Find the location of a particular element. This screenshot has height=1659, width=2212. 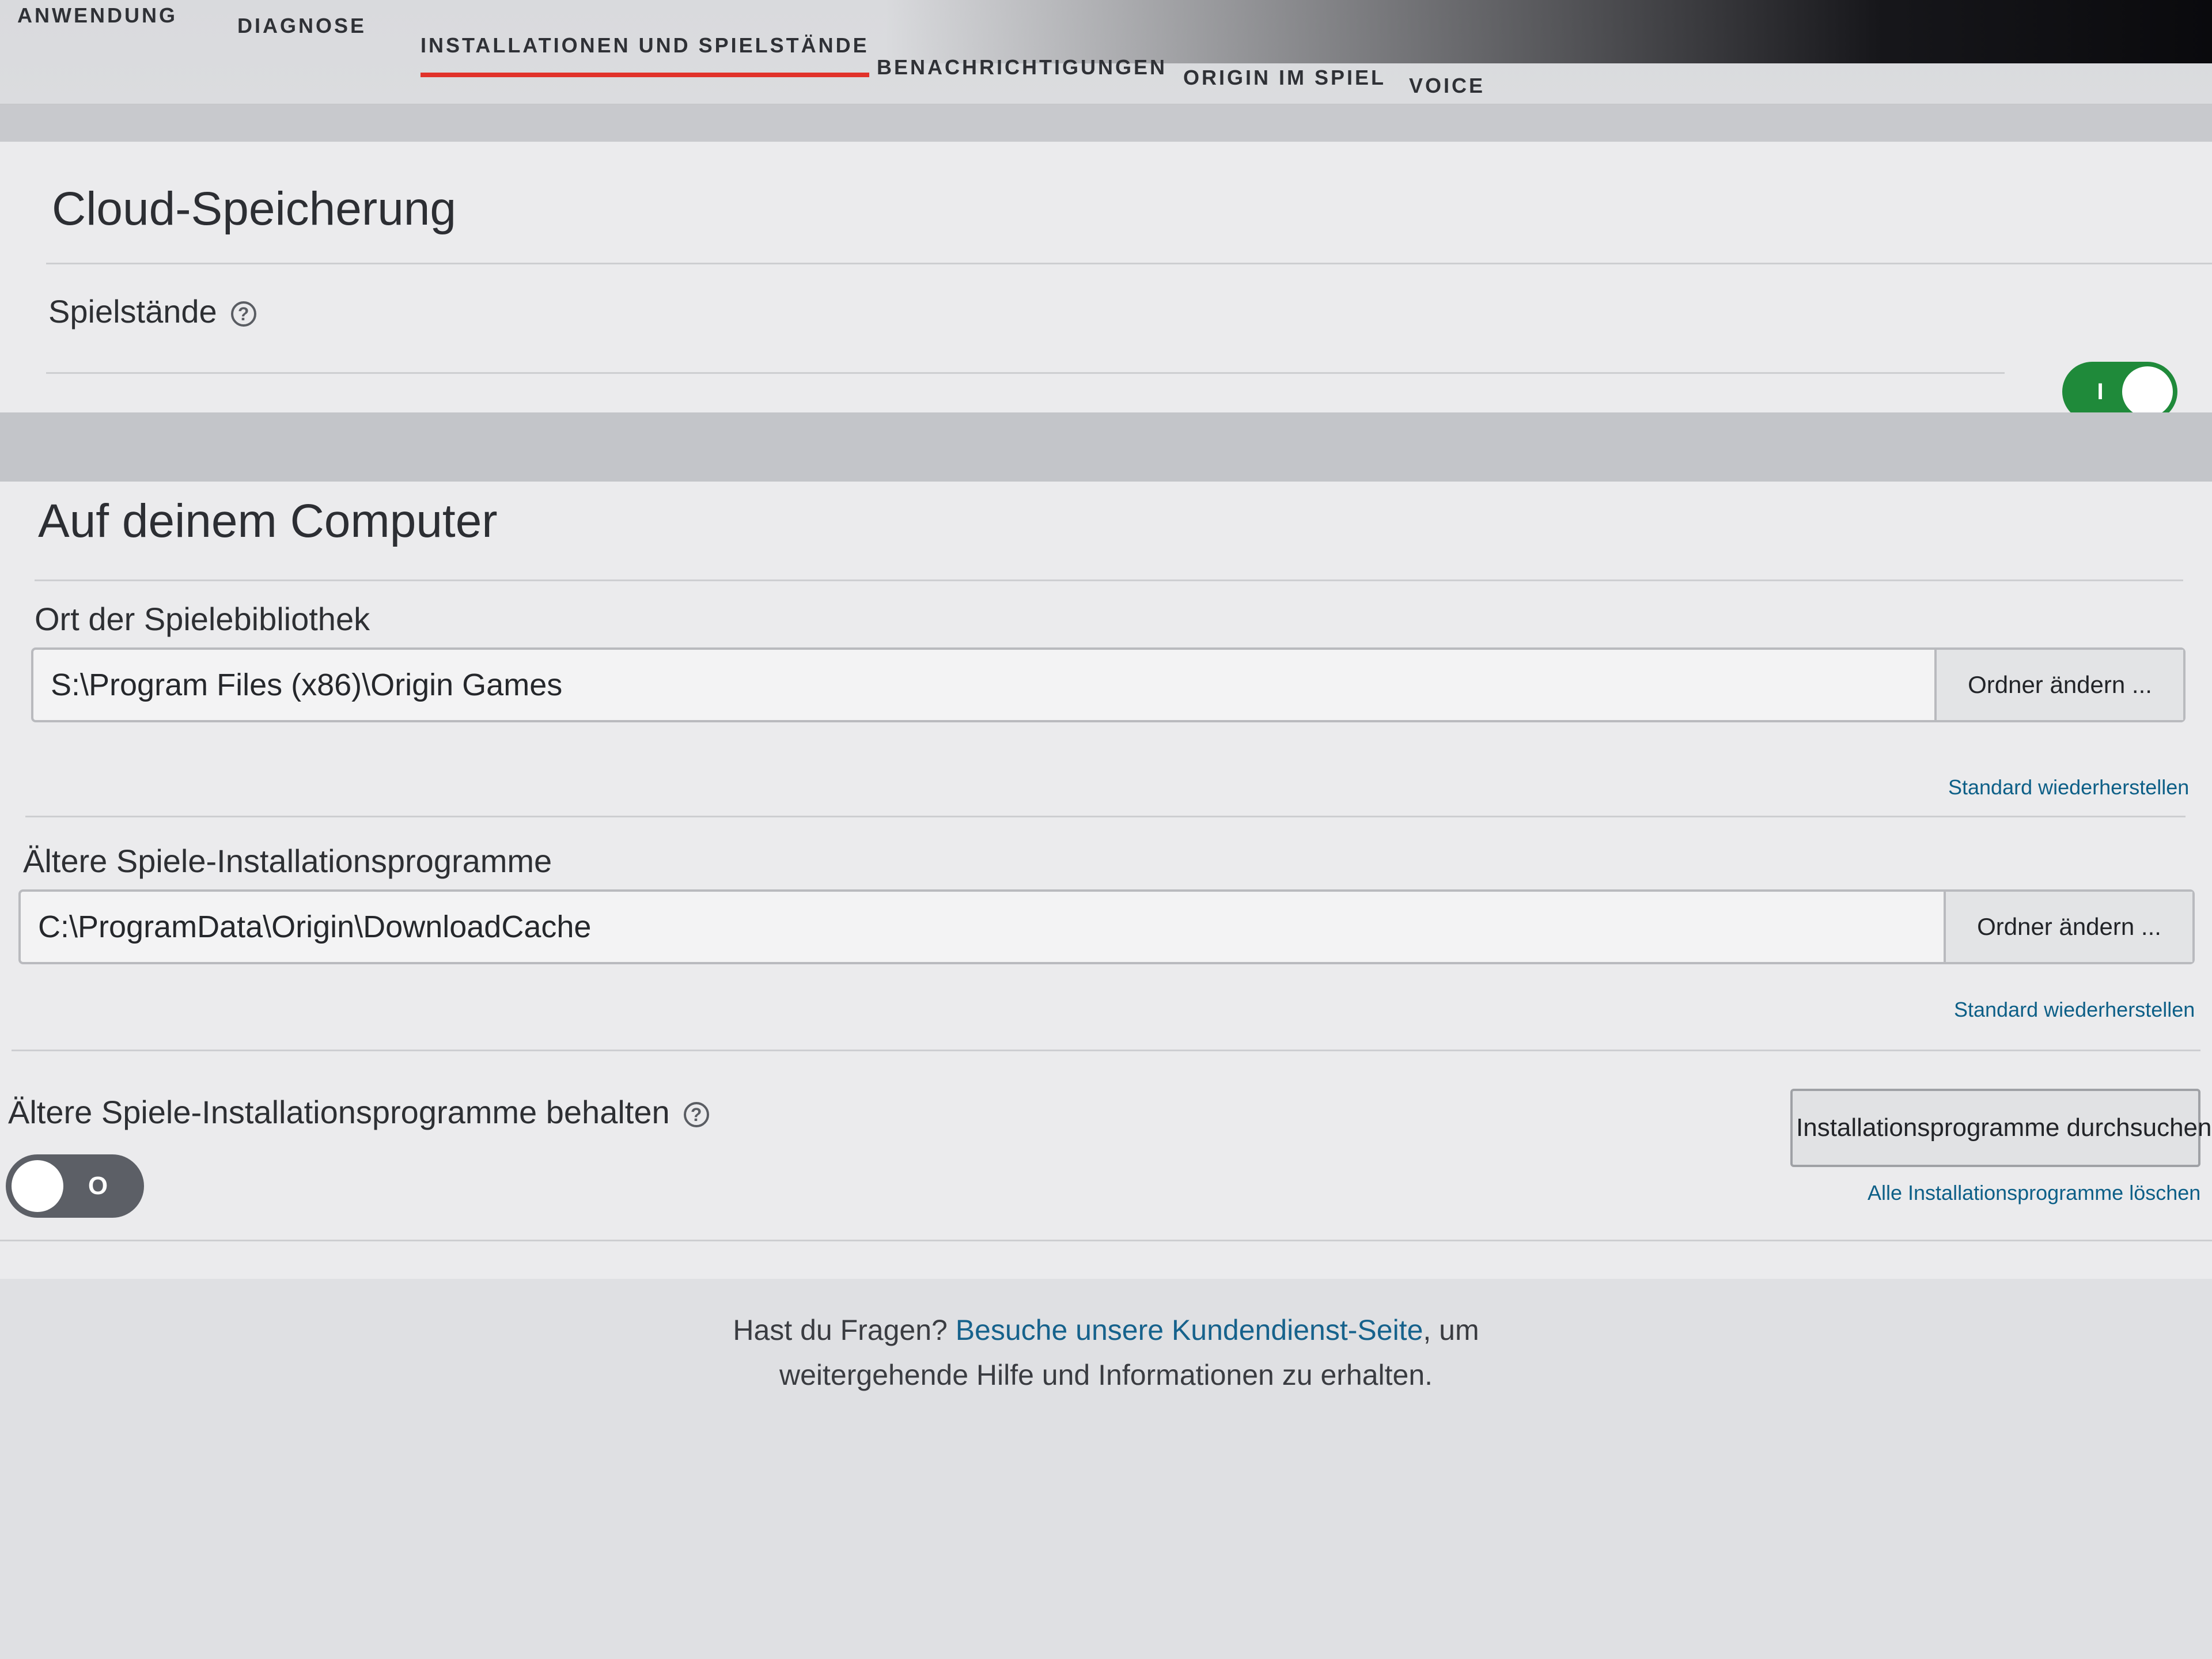

cloud-section-title: Cloud-Speicherung is located at coordinates (254, 209).